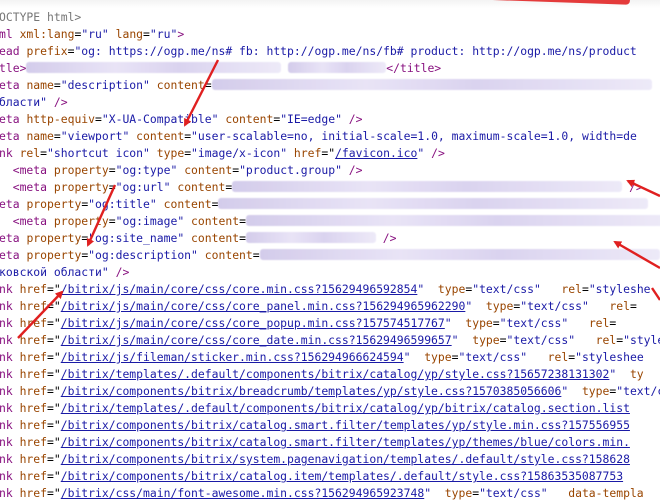 The width and height of the screenshot is (660, 502). Describe the element at coordinates (330, 238) in the screenshot. I see `source-line: eta property="og:site_name" content= />` at that location.